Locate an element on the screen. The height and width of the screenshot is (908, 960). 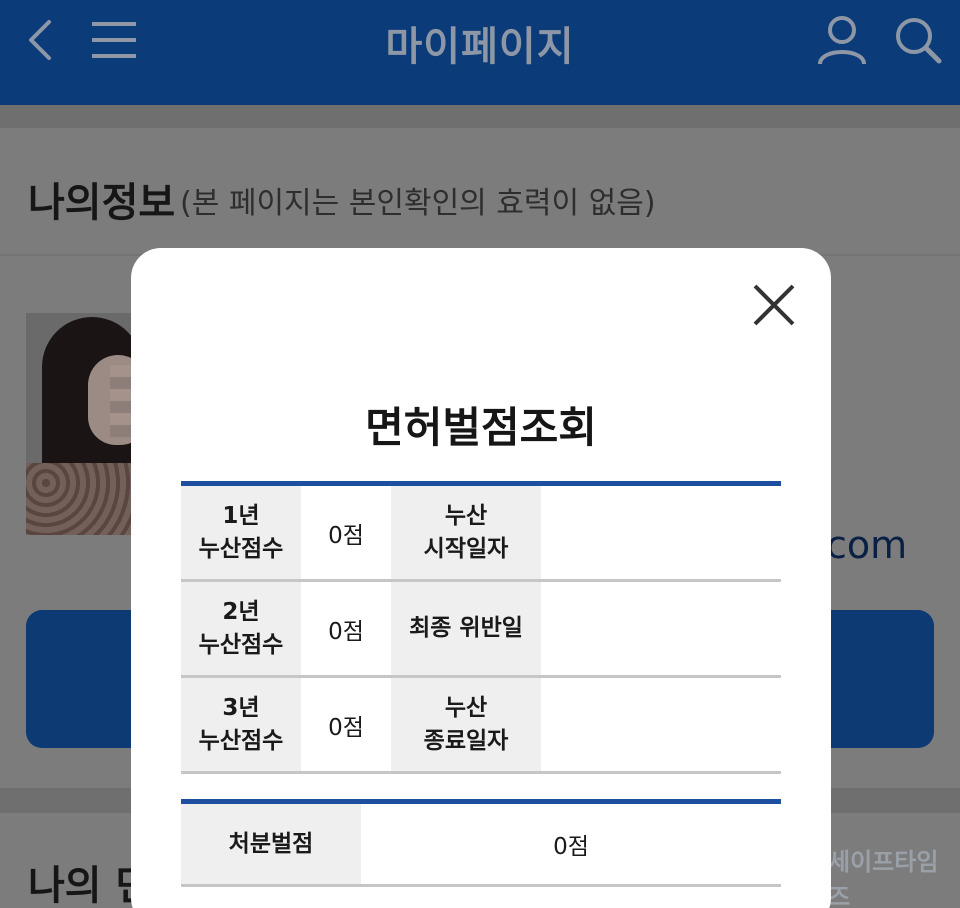
row-label-2: 최종 위반일 is located at coordinates (466, 628).